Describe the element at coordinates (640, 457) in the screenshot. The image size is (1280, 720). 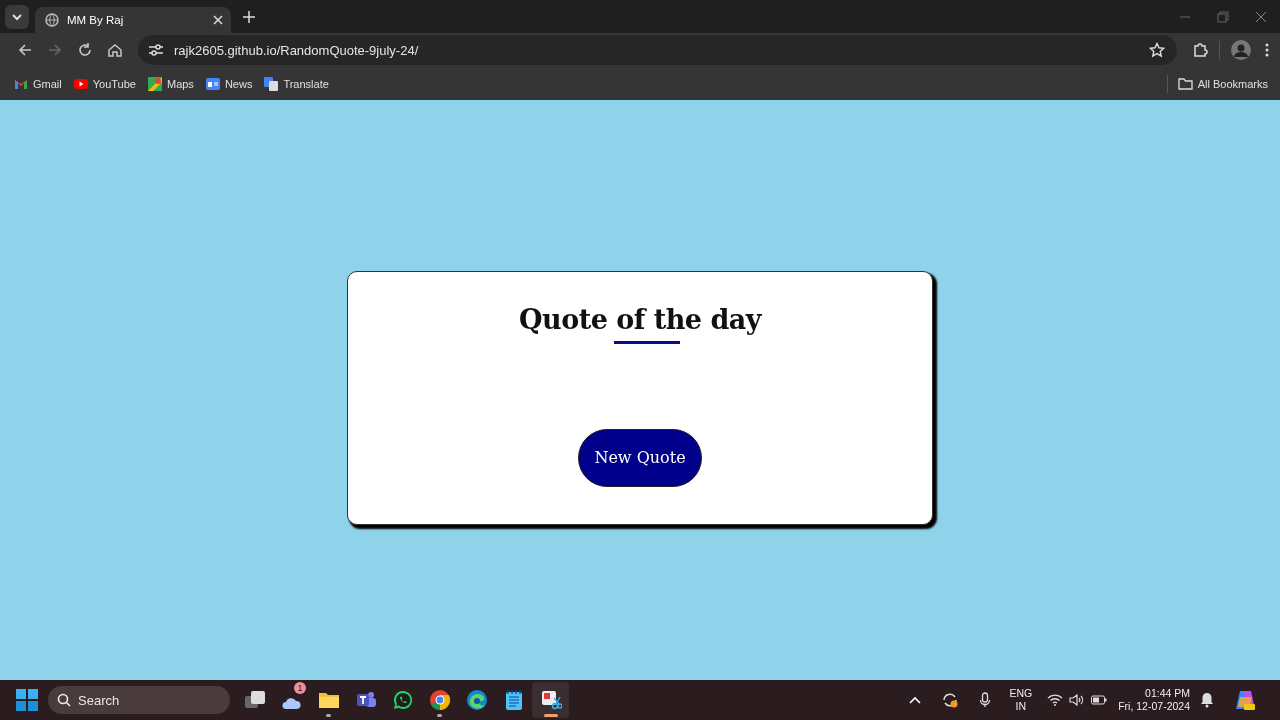
I see `new-quote-button: New Quote` at that location.